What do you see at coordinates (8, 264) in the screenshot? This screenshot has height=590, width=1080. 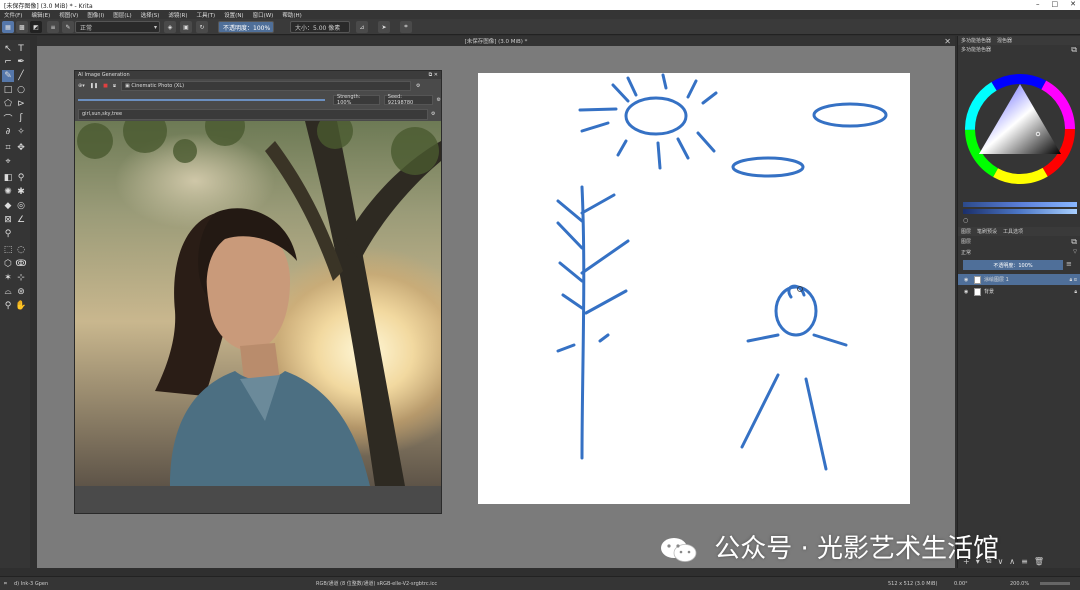 I see `polygon-select-icon: ⬡` at bounding box center [8, 264].